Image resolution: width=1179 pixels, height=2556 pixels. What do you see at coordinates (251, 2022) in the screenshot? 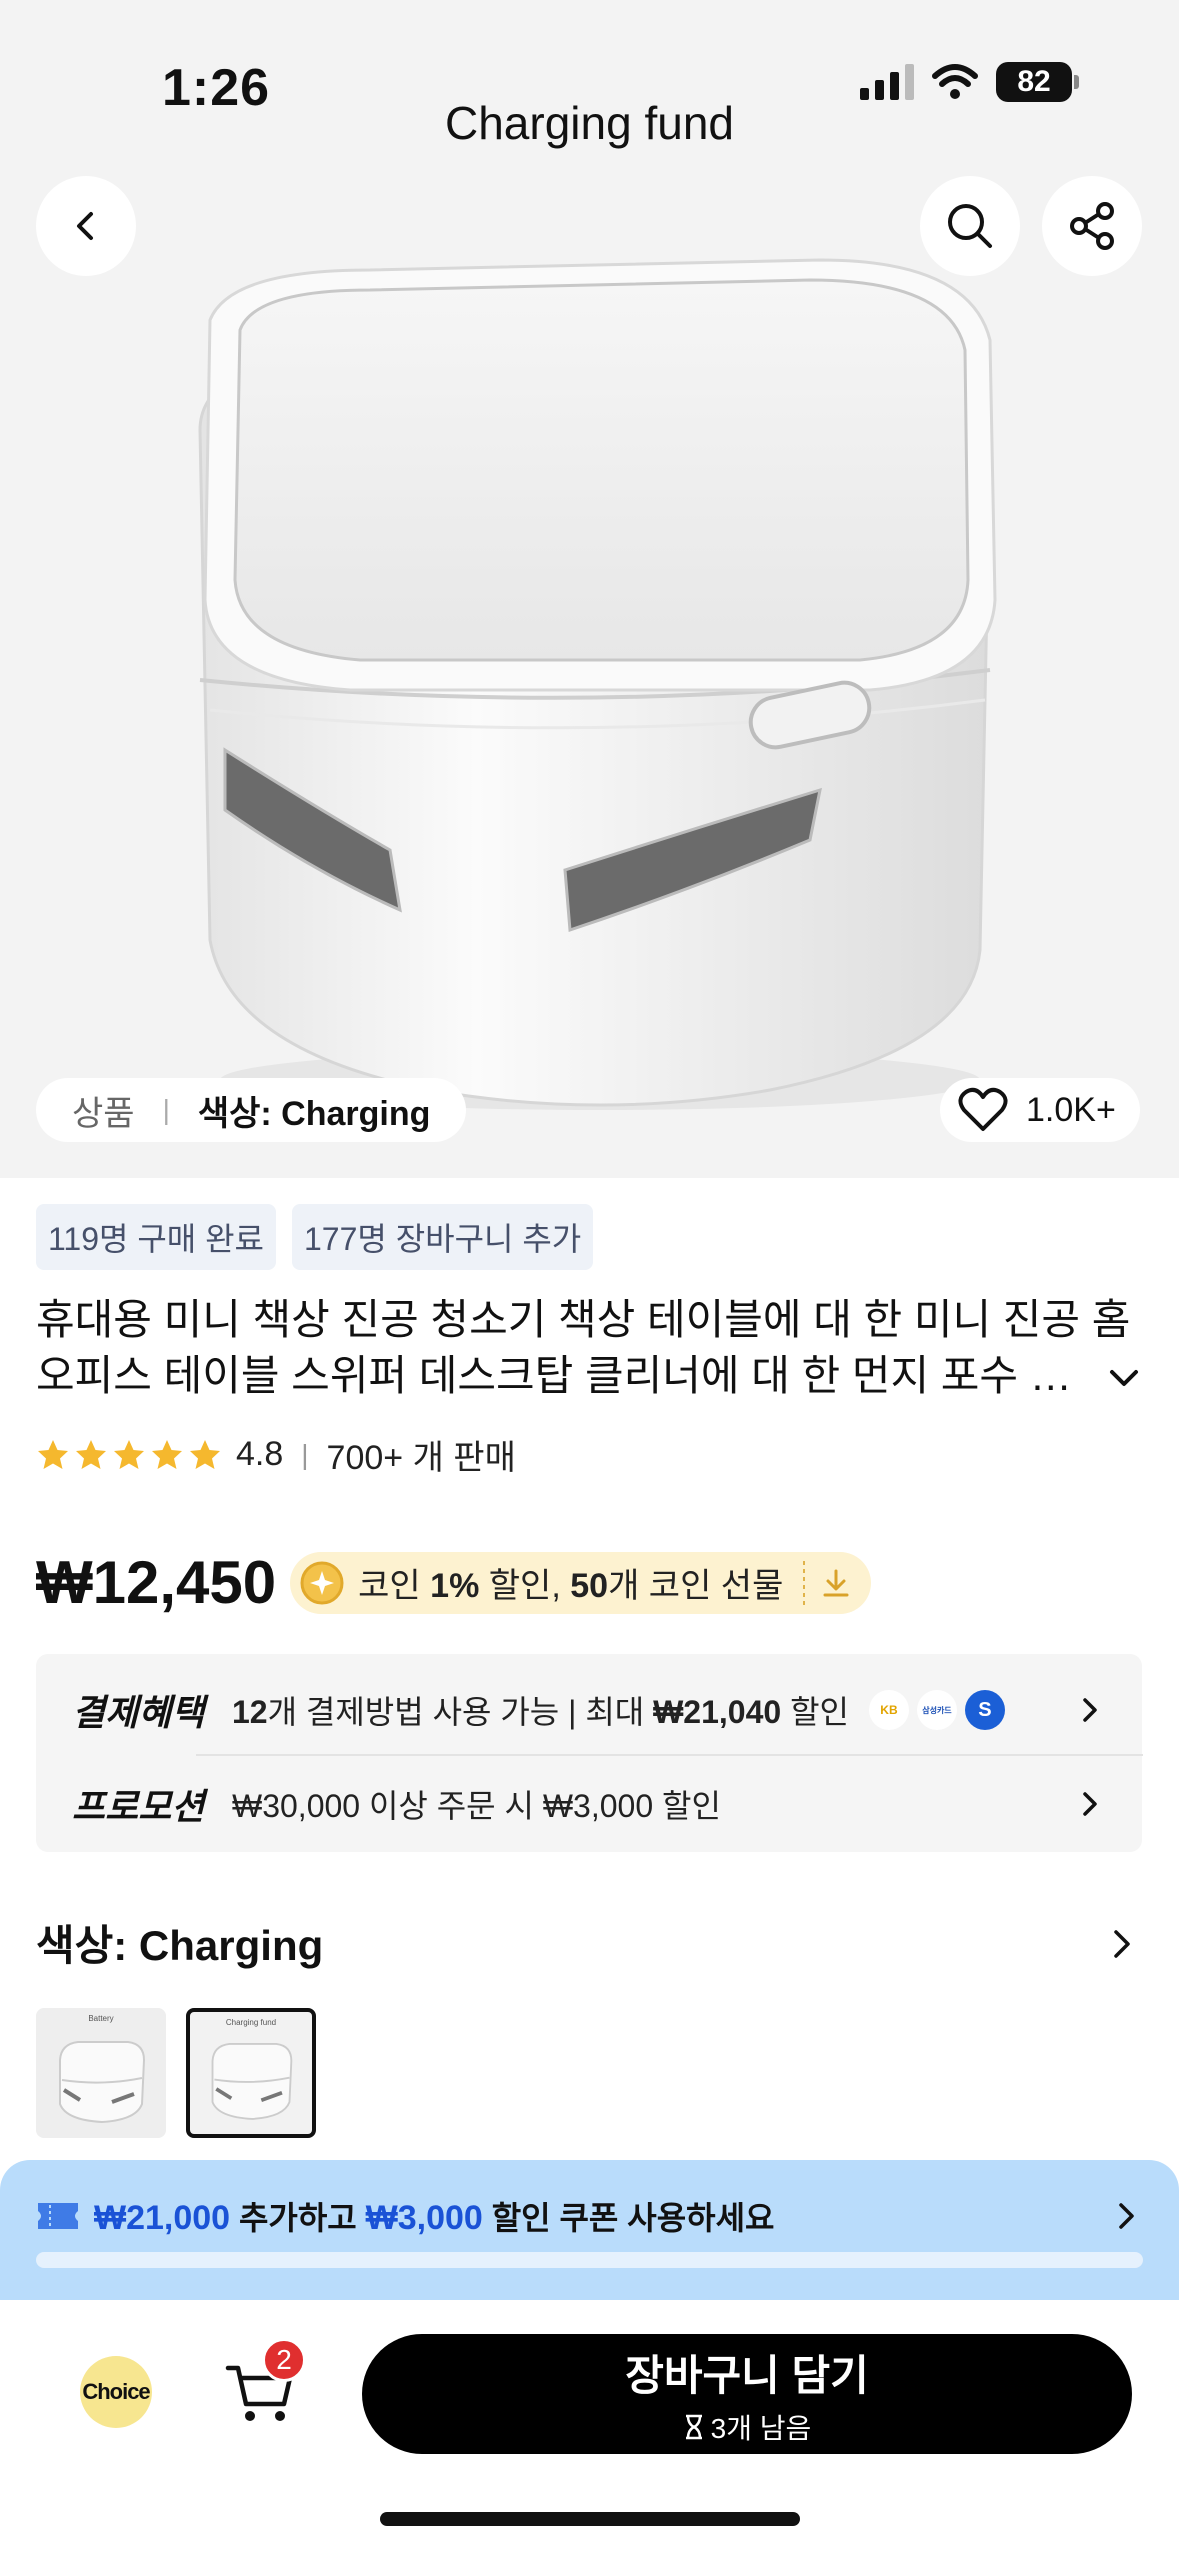
I see `thumb-label: Charging fund` at bounding box center [251, 2022].